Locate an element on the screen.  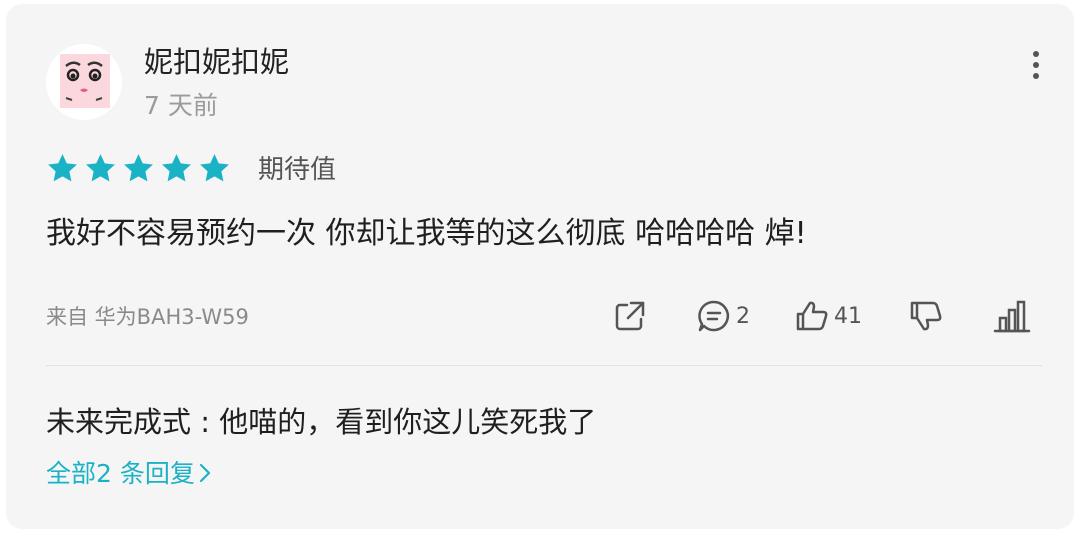
comment-button: 2 is located at coordinates (723, 316).